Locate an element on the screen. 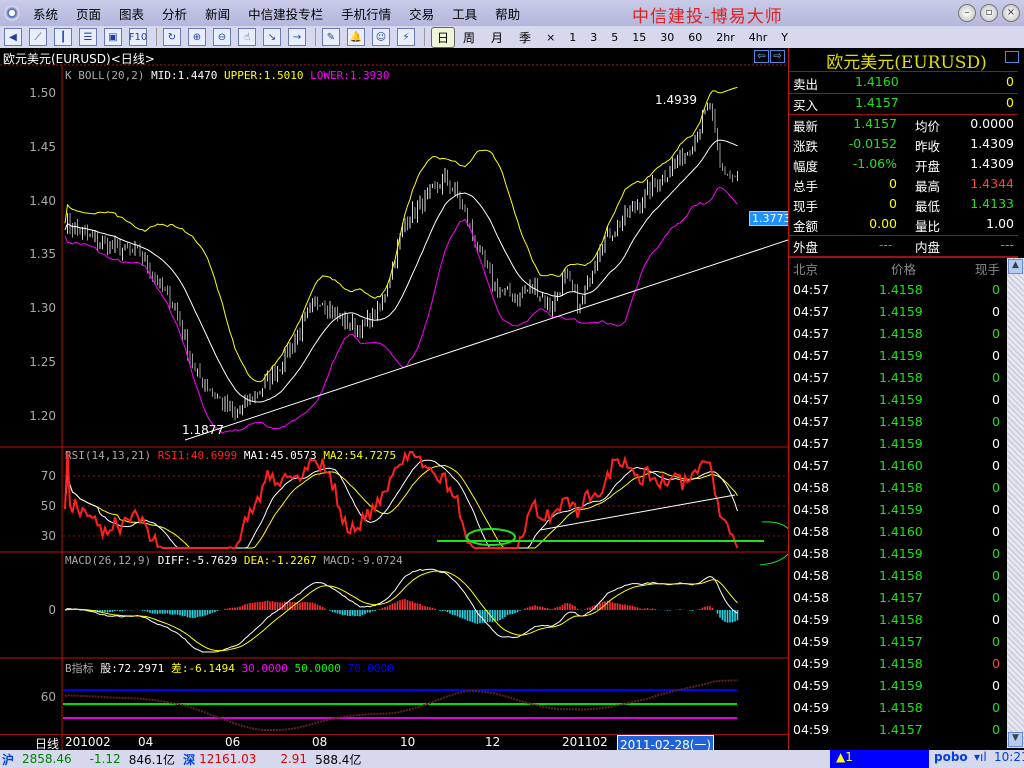 This screenshot has height=768, width=1024. col-volume: 现手 is located at coordinates (988, 269).